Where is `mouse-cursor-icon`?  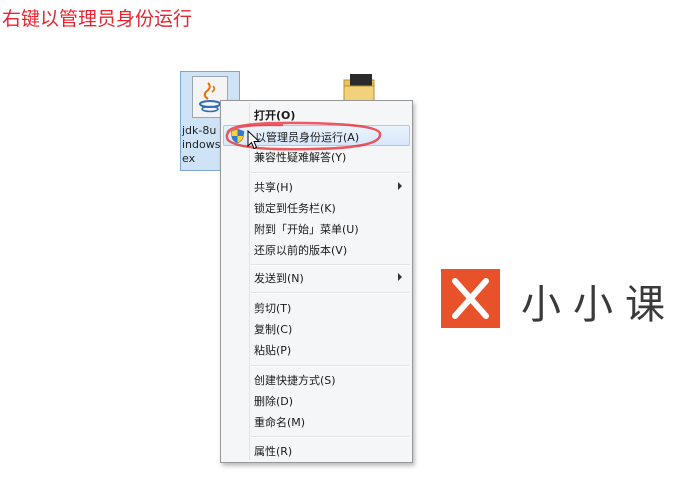 mouse-cursor-icon is located at coordinates (254, 140).